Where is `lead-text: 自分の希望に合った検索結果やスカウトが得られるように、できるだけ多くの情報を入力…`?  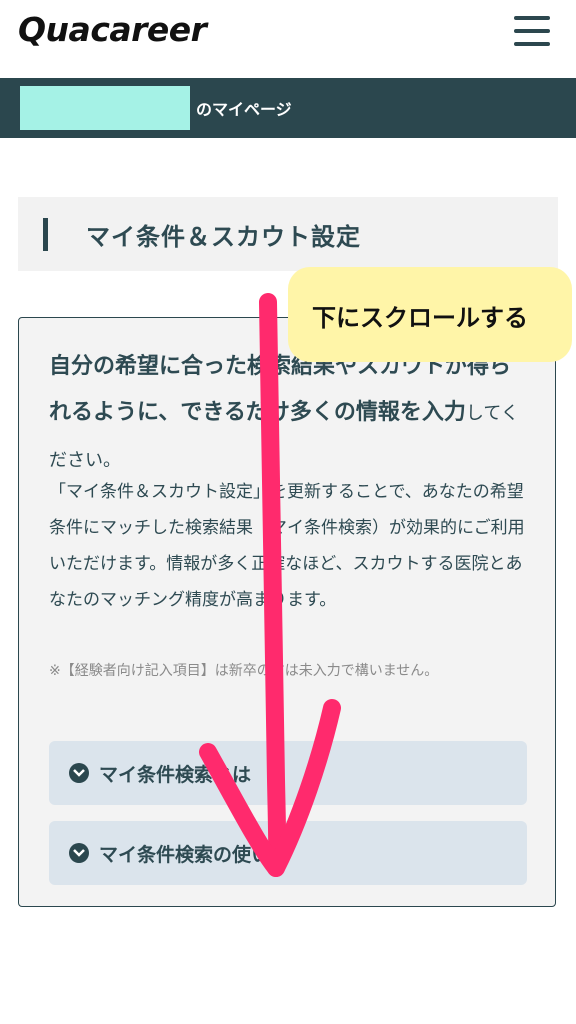
lead-text: 自分の希望に合った検索結果やスカウトが得られるように、できるだけ多くの情報を入力… is located at coordinates (289, 414).